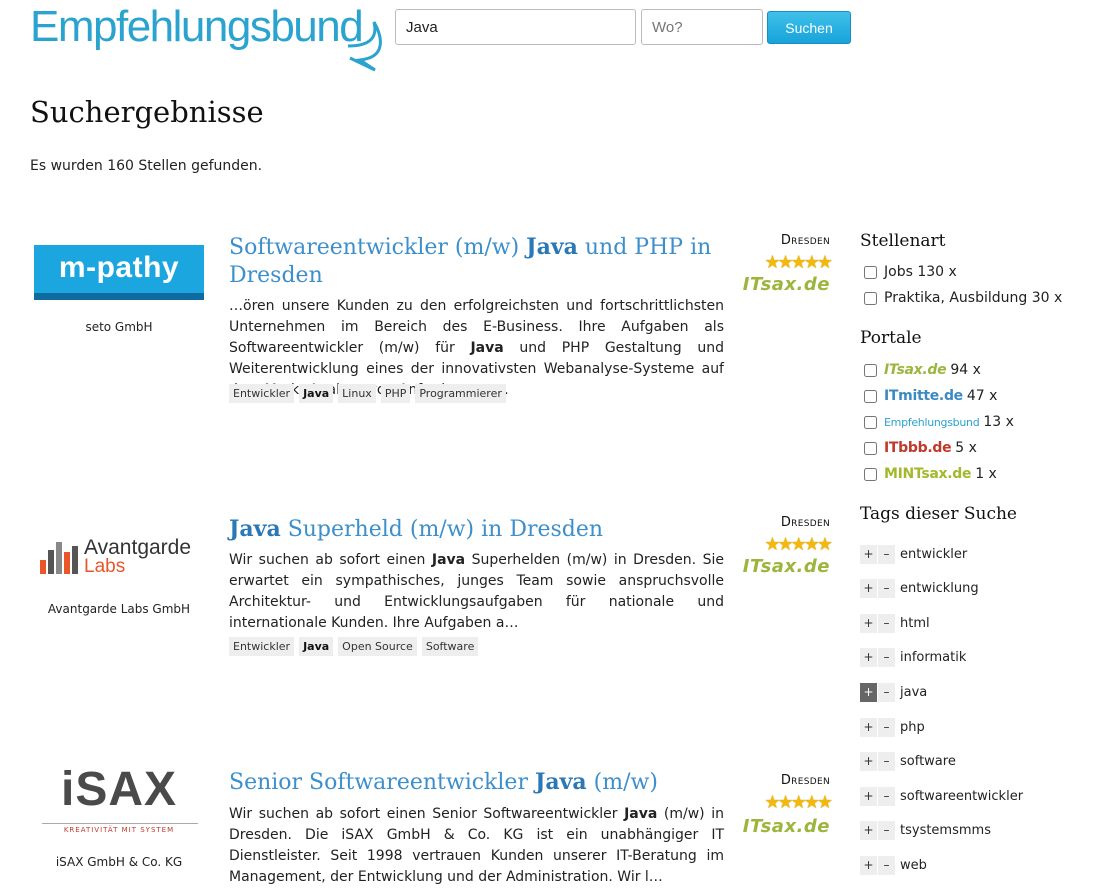 This screenshot has width=1112, height=888. What do you see at coordinates (919, 588) in the screenshot?
I see `search-tag-row: + – entwicklung` at bounding box center [919, 588].